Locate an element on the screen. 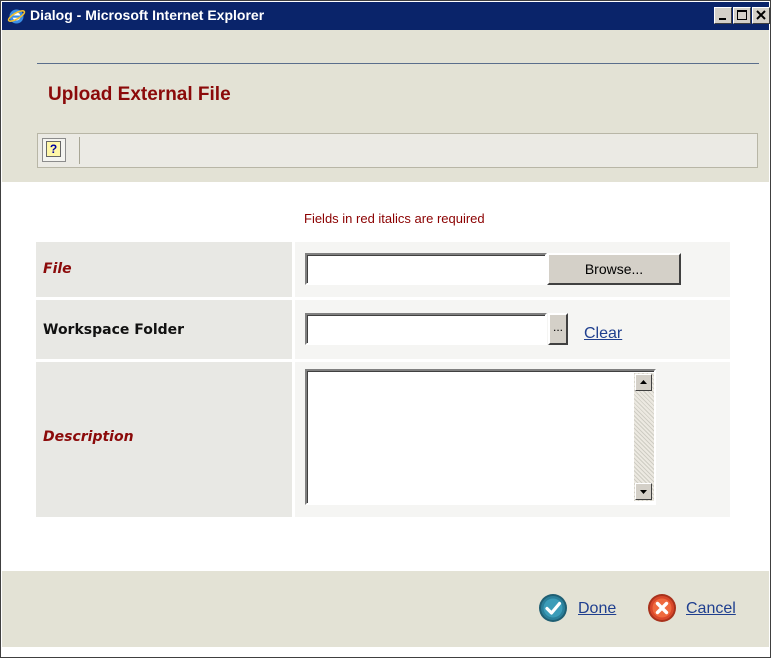 The height and width of the screenshot is (658, 771). maximize-icon is located at coordinates (742, 15).